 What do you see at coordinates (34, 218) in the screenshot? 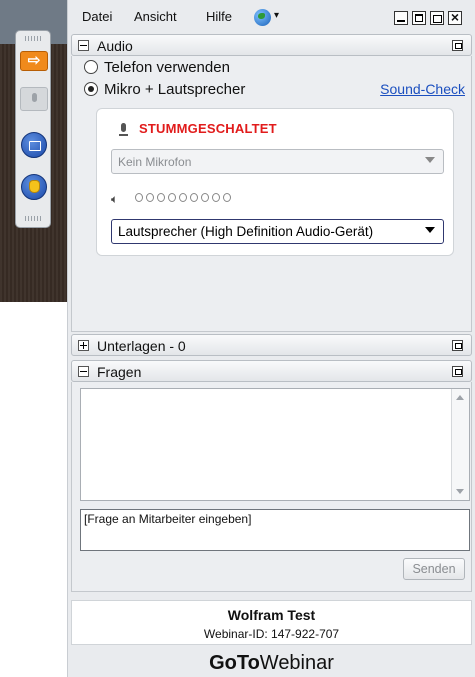
I see `toolbar-grip-bottom` at bounding box center [34, 218].